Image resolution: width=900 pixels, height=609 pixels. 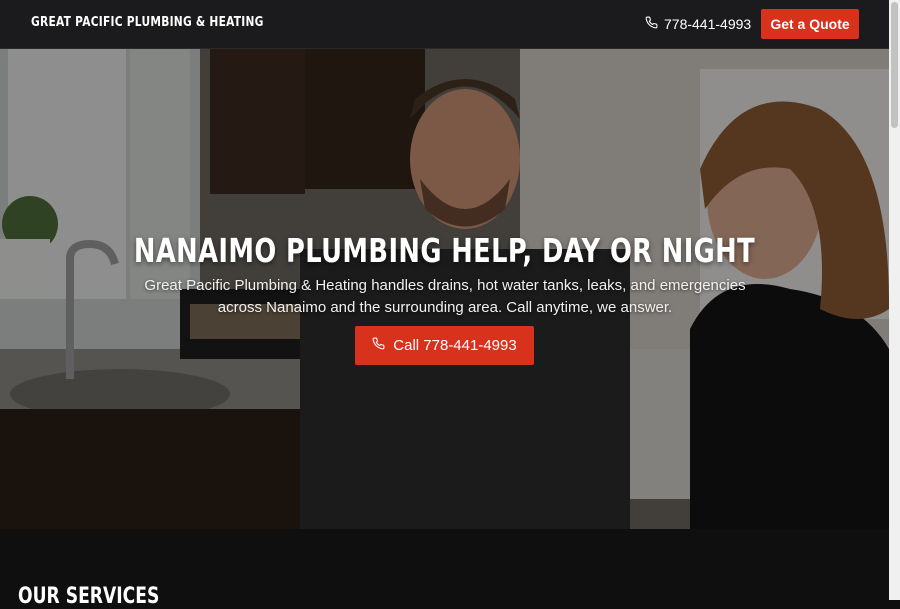 I want to click on call-button-label: Call 778-441-4993, so click(x=455, y=345).